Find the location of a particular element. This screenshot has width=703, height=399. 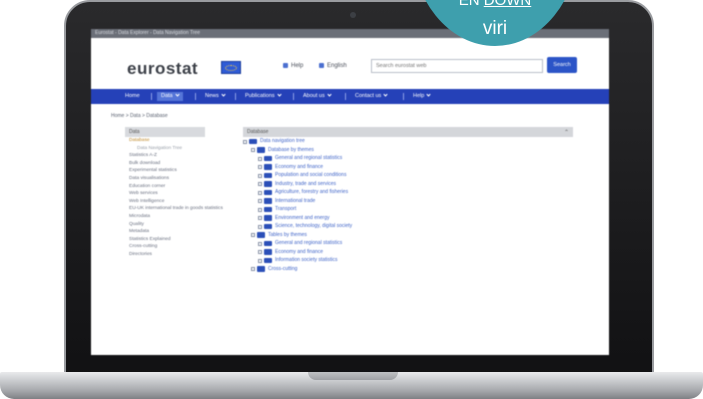

panel-heading: Database ⌃ is located at coordinates (408, 132).